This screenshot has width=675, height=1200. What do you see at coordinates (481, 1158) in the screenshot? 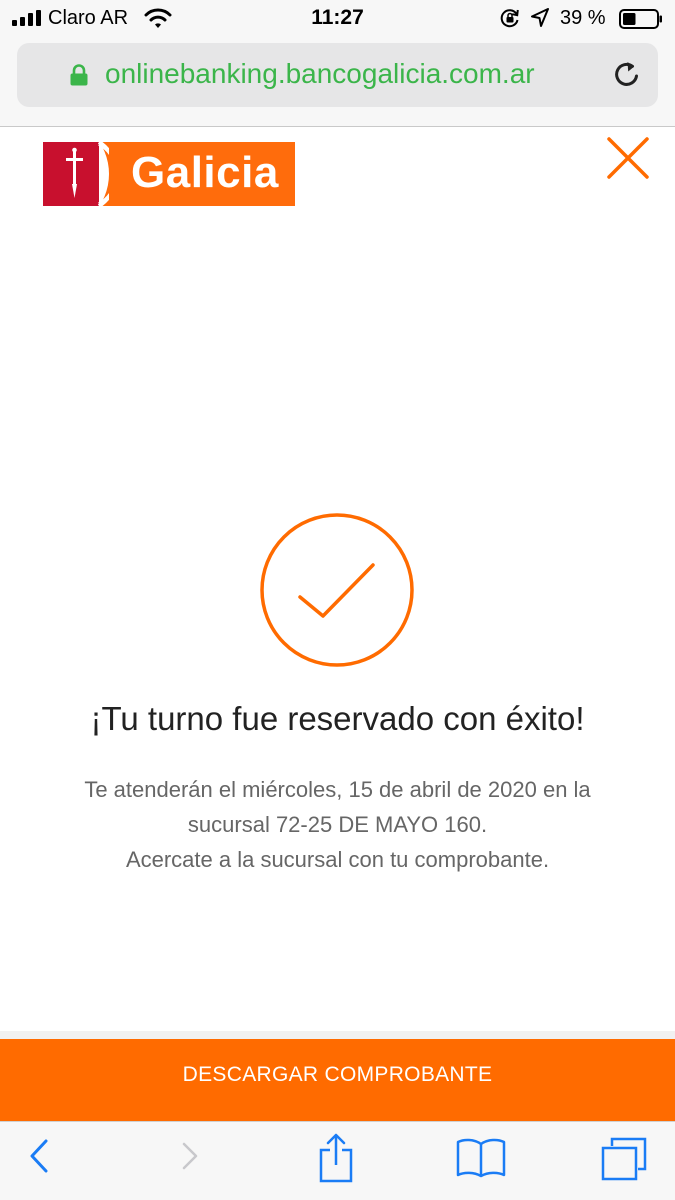
I see `book-icon` at bounding box center [481, 1158].